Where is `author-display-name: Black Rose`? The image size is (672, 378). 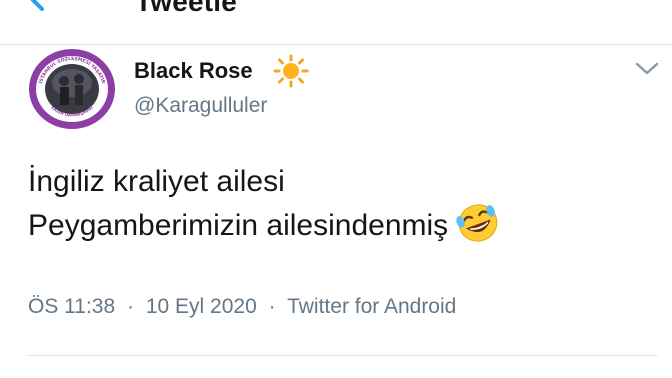 author-display-name: Black Rose is located at coordinates (193, 71).